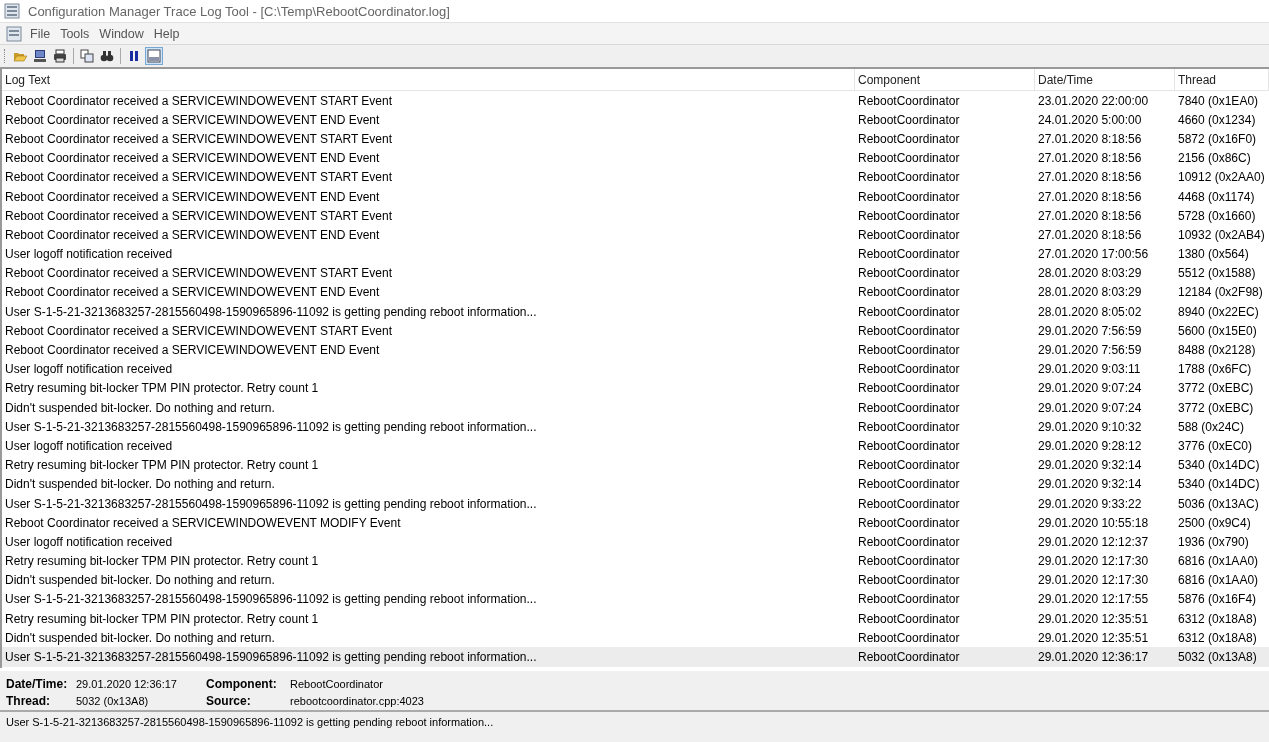 The image size is (1269, 742). Describe the element at coordinates (635, 158) in the screenshot. I see `log-row: Reboot Coordinator received a SERVICEWINDOWEVENT END Event RebootCoordinator 27.01.2020 8:18:56 2156 (0x86C)` at that location.